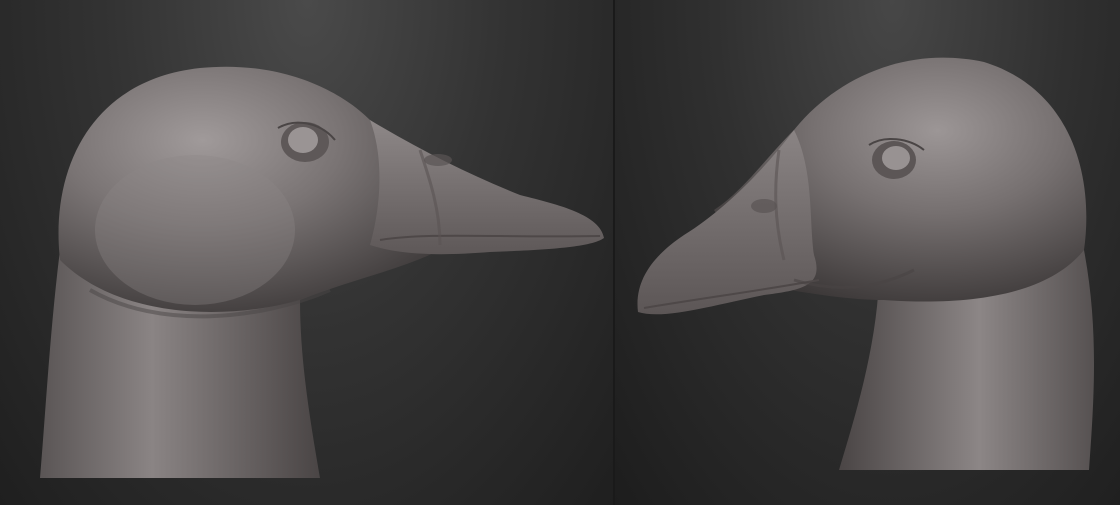 Image resolution: width=1120 pixels, height=505 pixels. Describe the element at coordinates (614, 252) in the screenshot. I see `view-divider` at that location.